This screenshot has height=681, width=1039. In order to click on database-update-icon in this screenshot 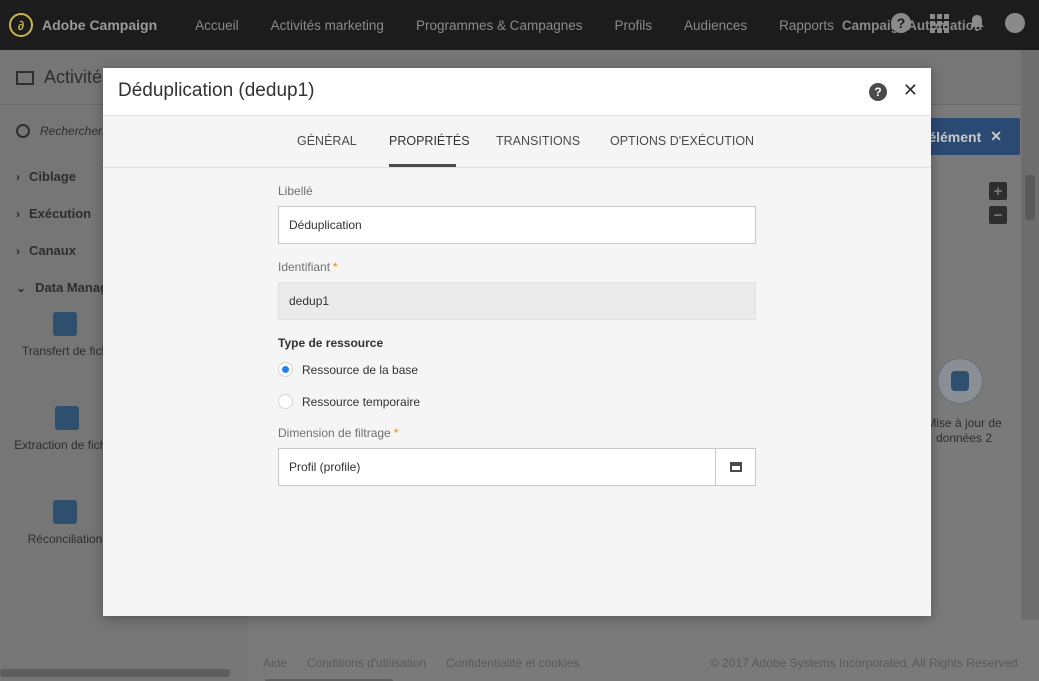, I will do `click(960, 381)`.